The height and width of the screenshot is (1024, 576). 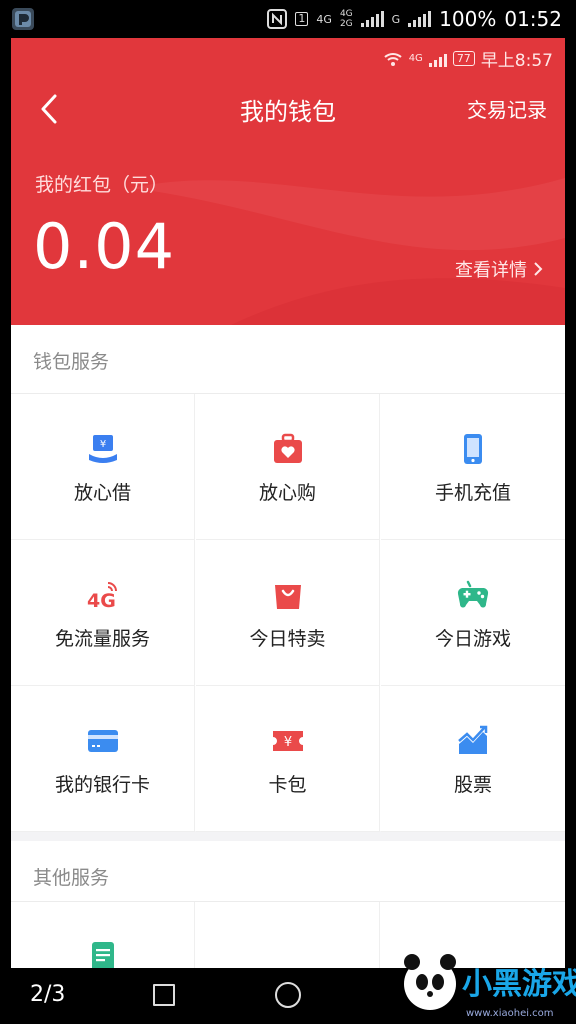 What do you see at coordinates (102, 955) in the screenshot?
I see `document-icon` at bounding box center [102, 955].